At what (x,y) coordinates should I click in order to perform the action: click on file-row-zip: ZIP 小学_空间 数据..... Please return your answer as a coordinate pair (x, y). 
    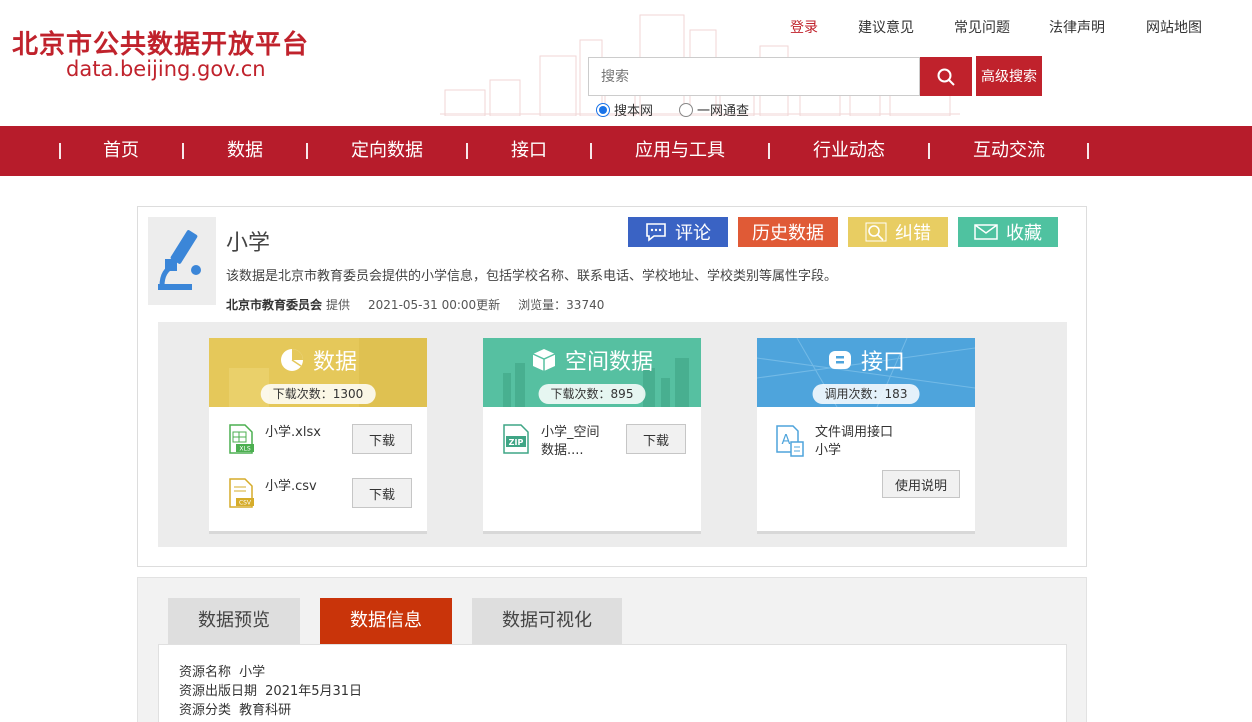
    Looking at the image, I should click on (550, 442).